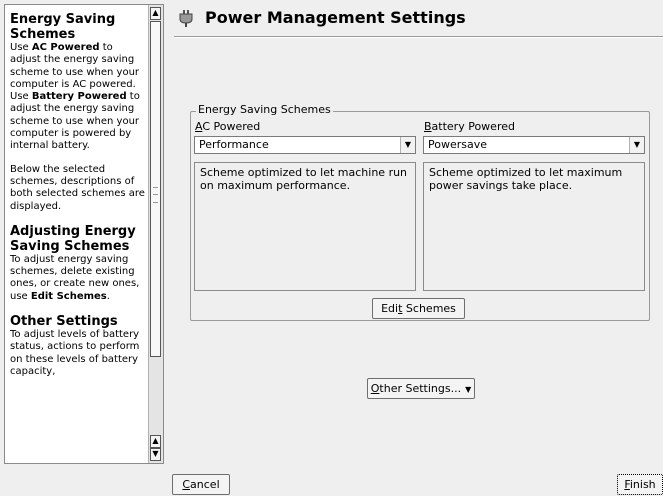 This screenshot has width=663, height=496. Describe the element at coordinates (201, 484) in the screenshot. I see `cancel-button: Cancel` at that location.